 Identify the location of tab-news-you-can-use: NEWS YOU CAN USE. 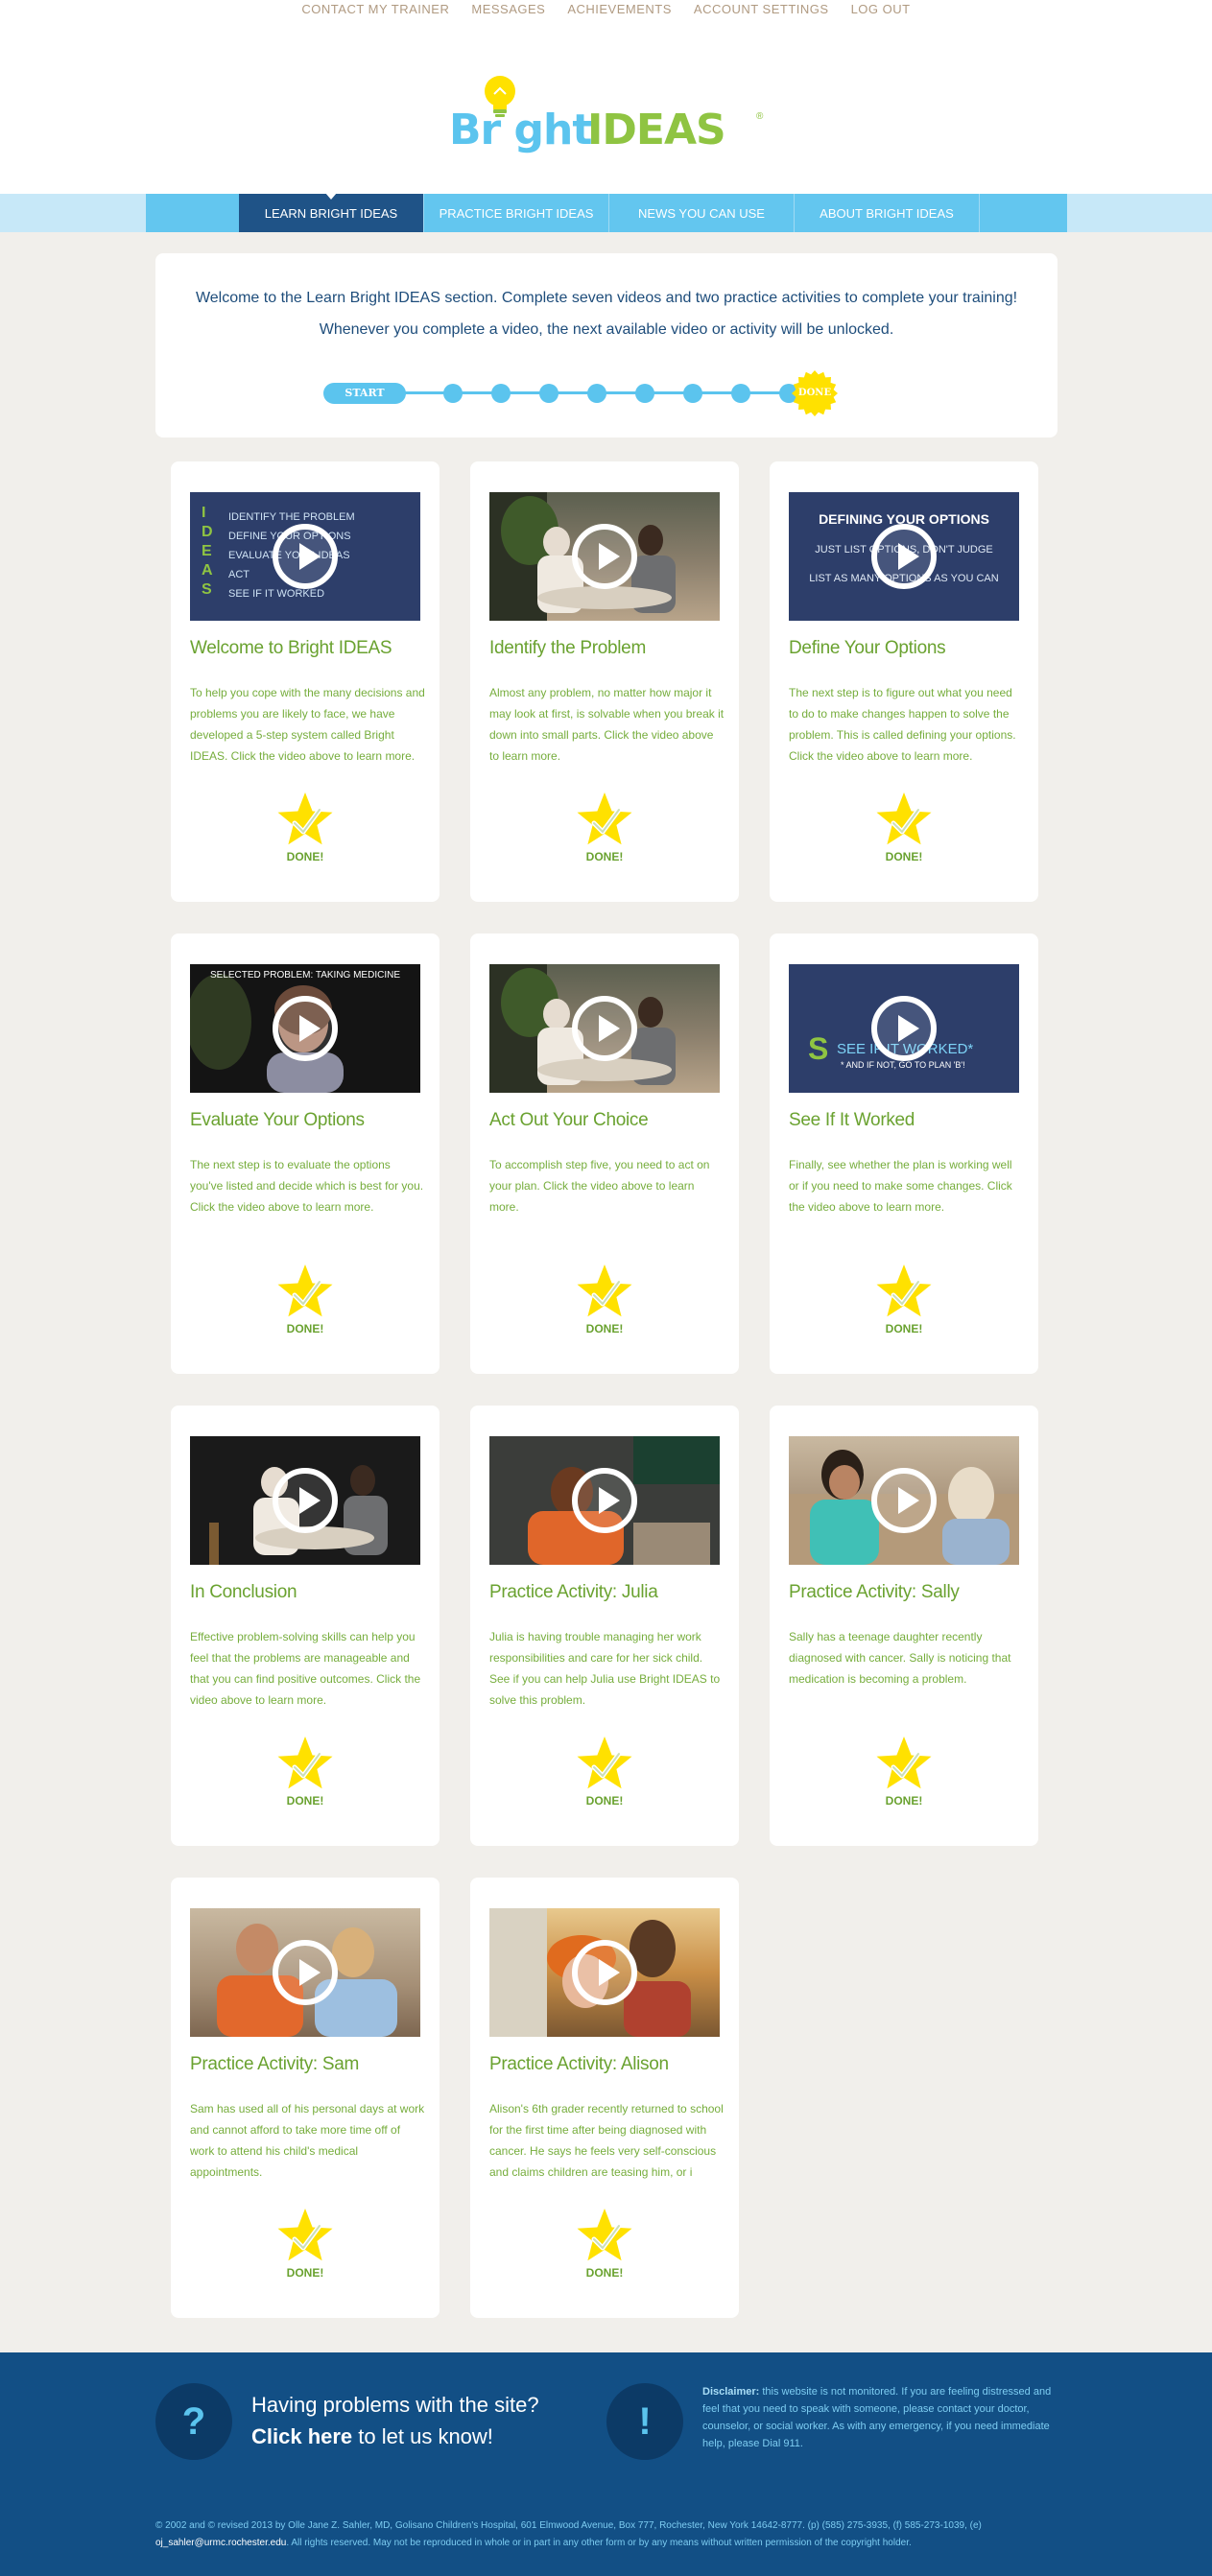
(702, 213).